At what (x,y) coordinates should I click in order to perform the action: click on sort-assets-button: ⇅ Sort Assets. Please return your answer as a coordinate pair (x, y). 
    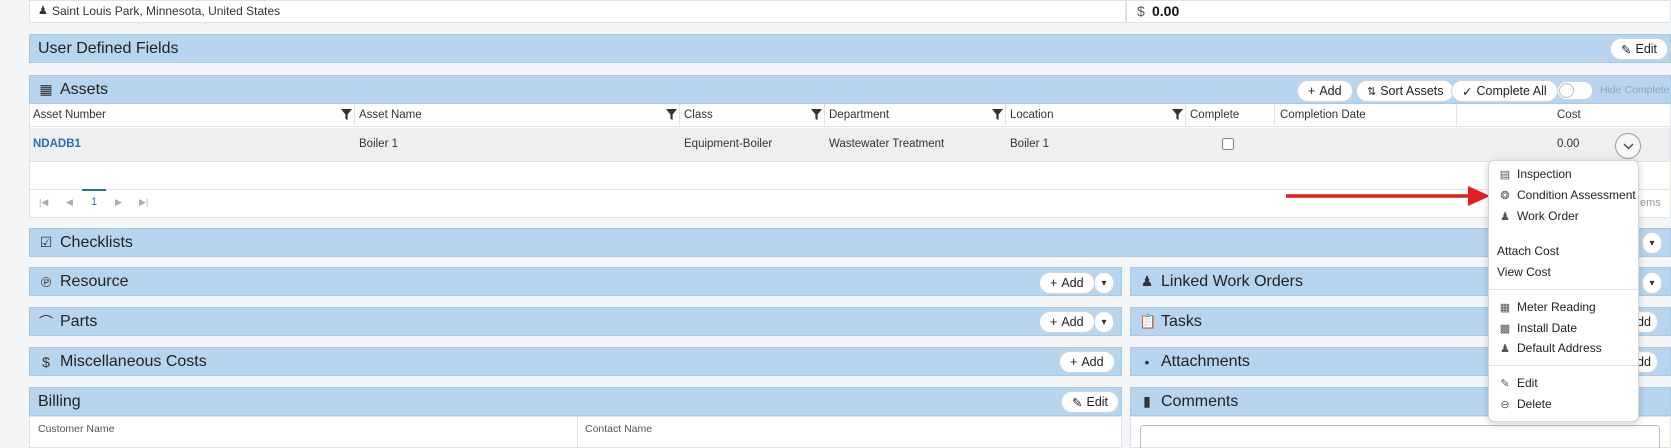
    Looking at the image, I should click on (1405, 91).